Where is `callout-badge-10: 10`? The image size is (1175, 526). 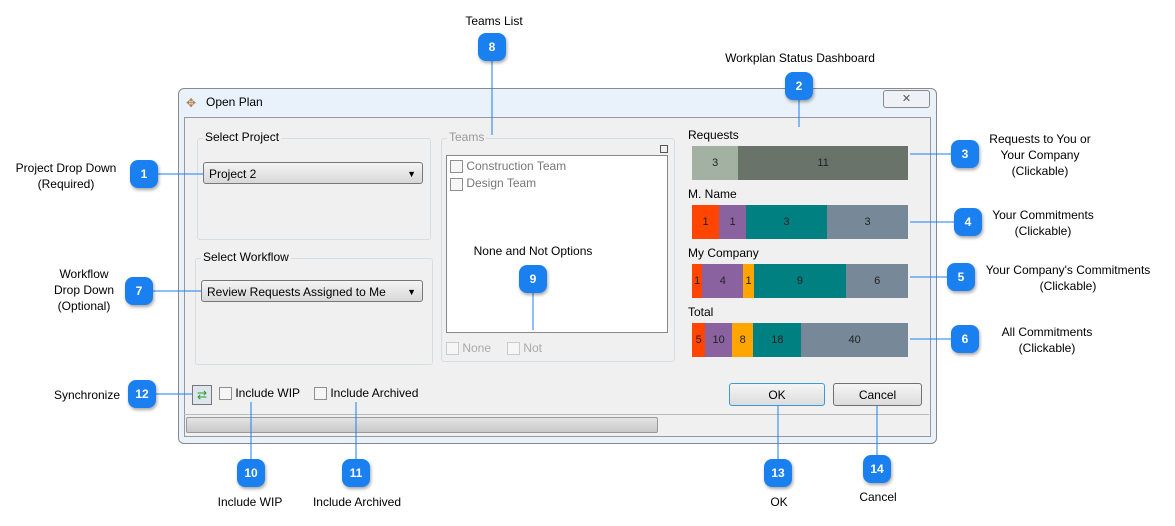
callout-badge-10: 10 is located at coordinates (251, 473).